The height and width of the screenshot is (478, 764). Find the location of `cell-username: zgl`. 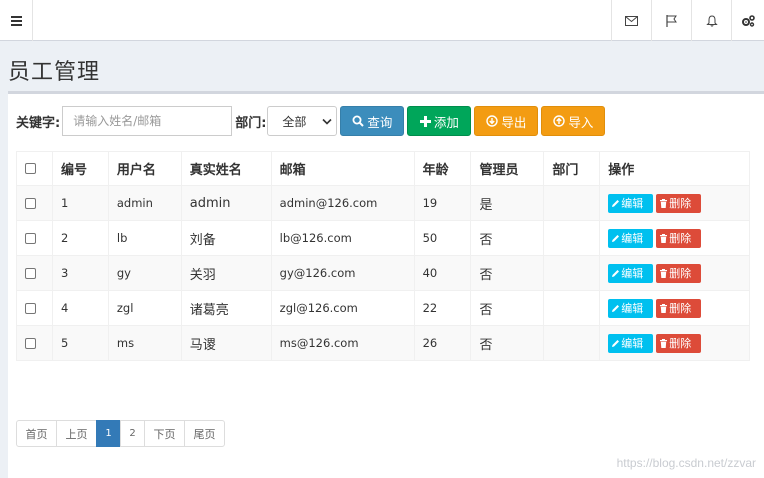

cell-username: zgl is located at coordinates (144, 308).